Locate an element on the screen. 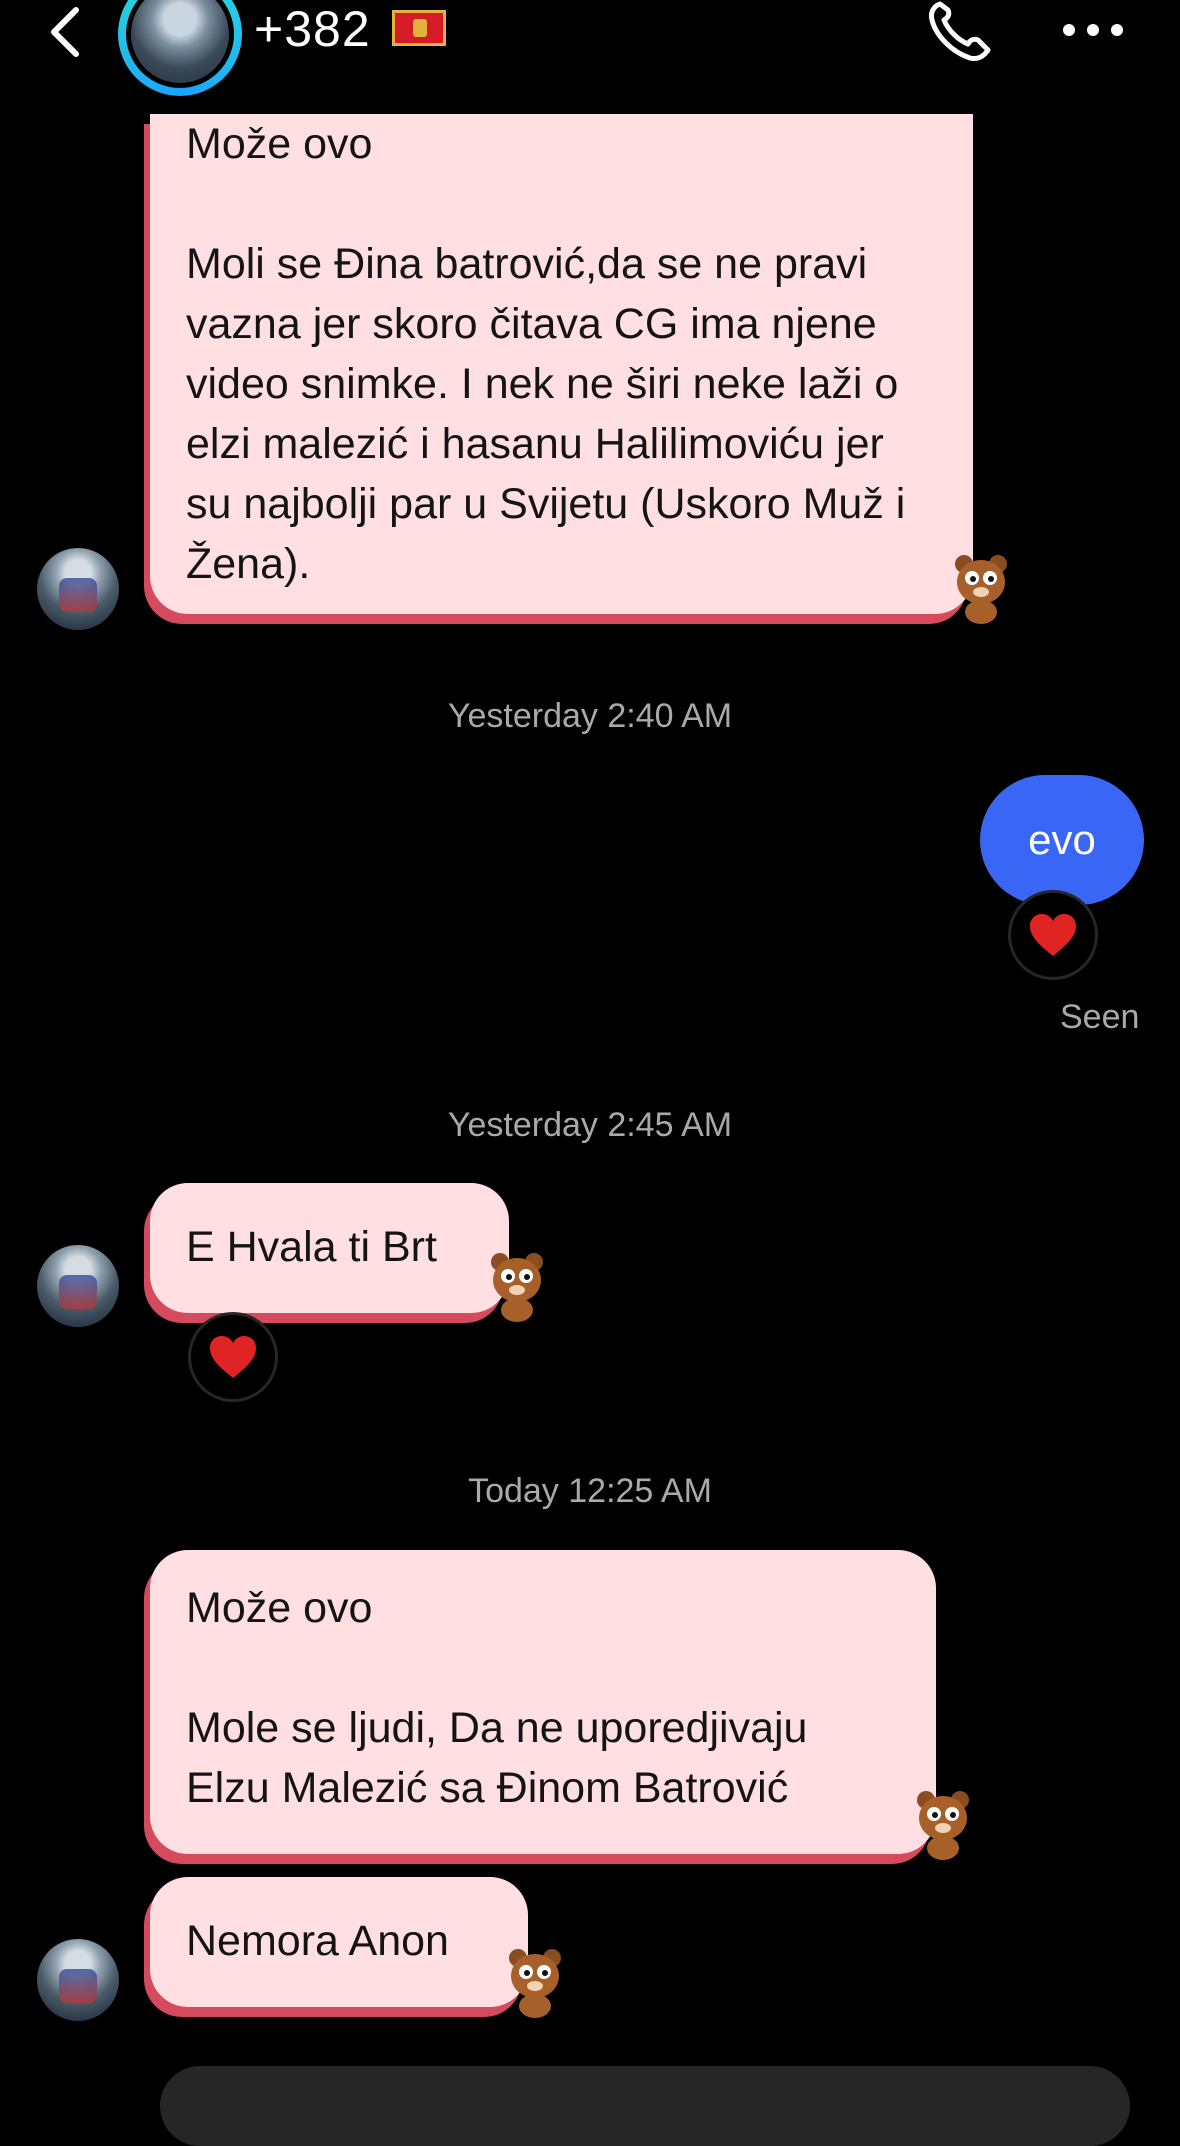  timestamp: Yesterday 2:40 AM is located at coordinates (590, 716).